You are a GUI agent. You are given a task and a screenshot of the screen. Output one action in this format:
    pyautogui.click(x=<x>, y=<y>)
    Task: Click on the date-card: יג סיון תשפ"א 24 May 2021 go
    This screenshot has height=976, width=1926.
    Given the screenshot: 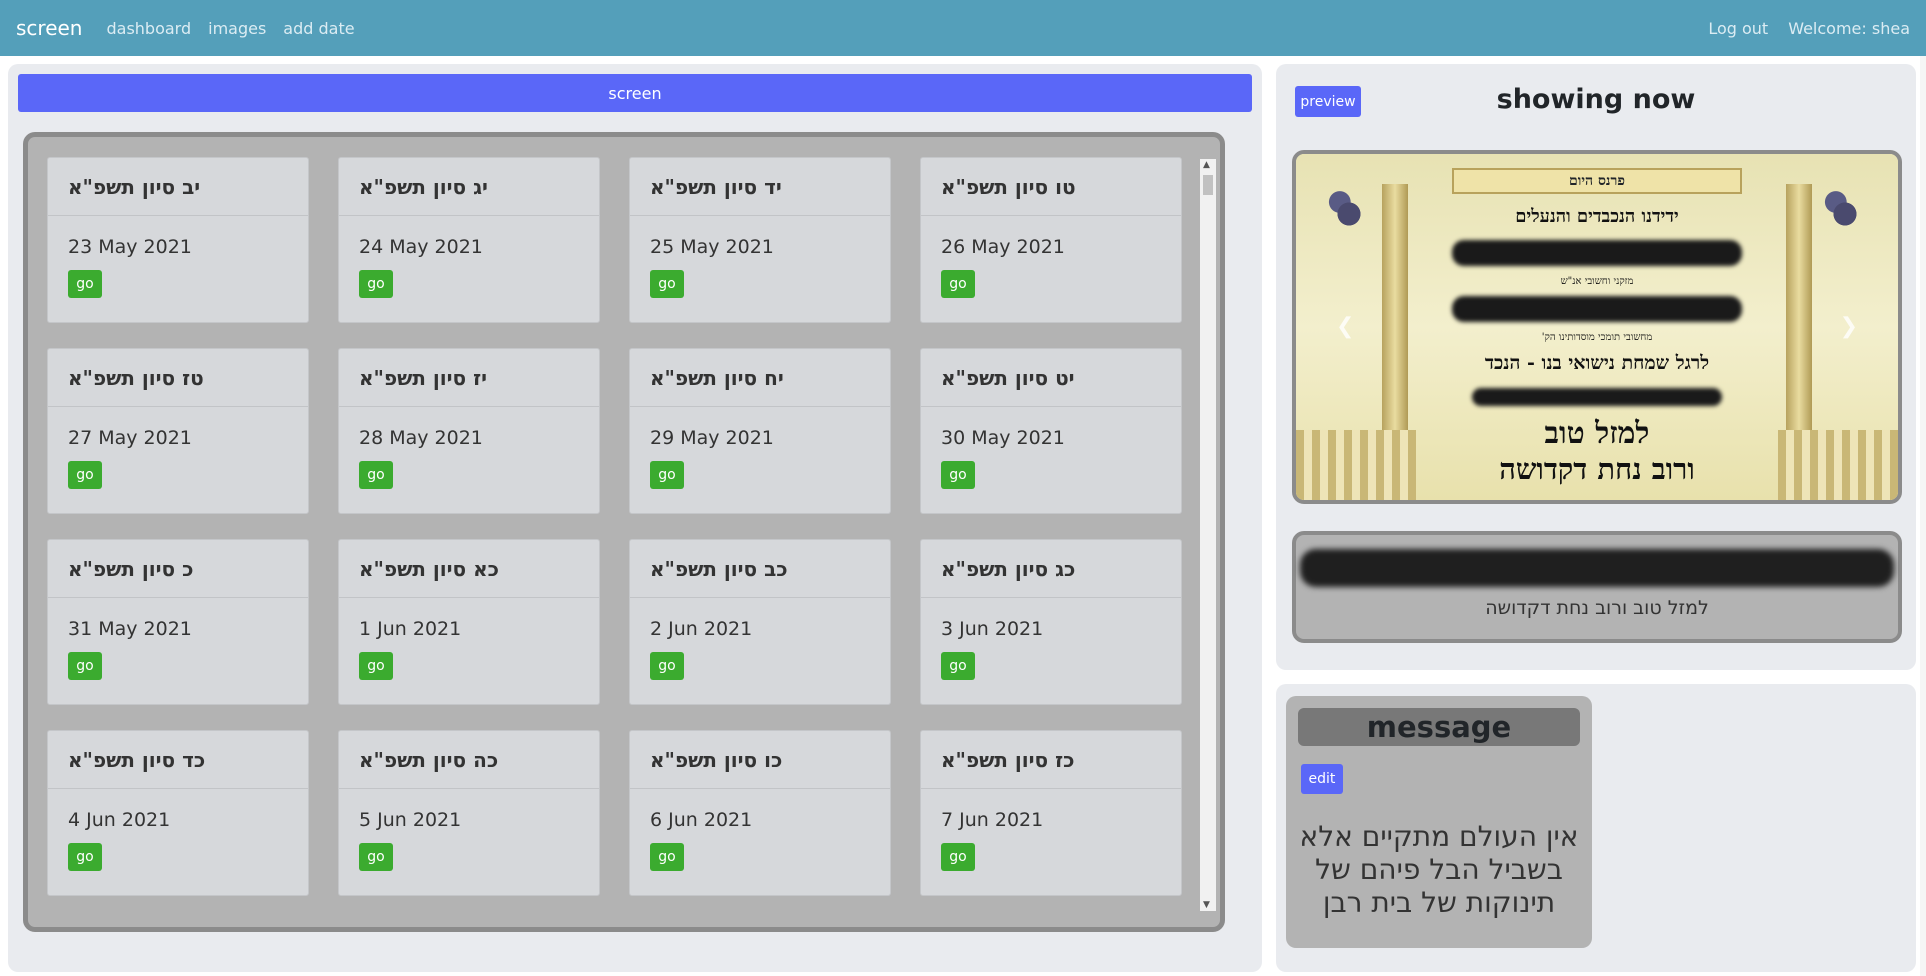 What is the action you would take?
    pyautogui.click(x=469, y=240)
    